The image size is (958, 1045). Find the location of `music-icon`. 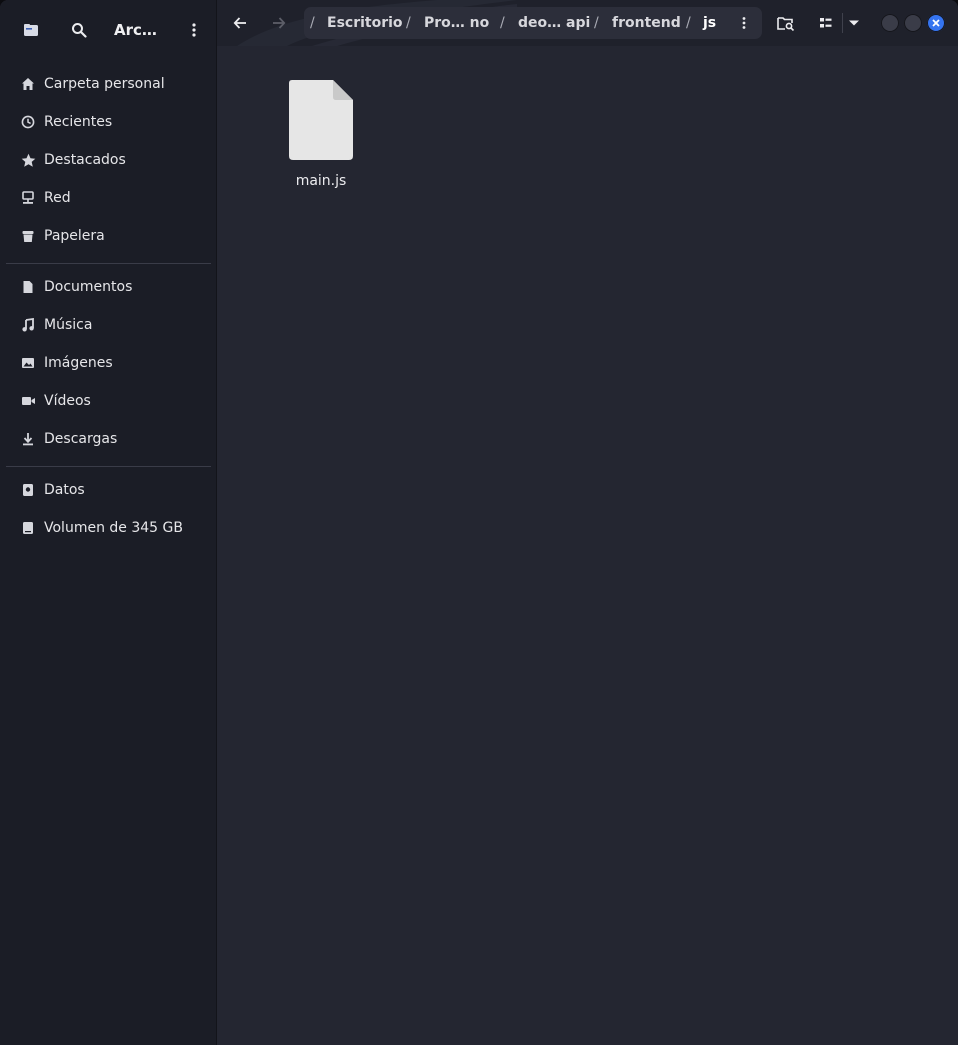

music-icon is located at coordinates (28, 325).